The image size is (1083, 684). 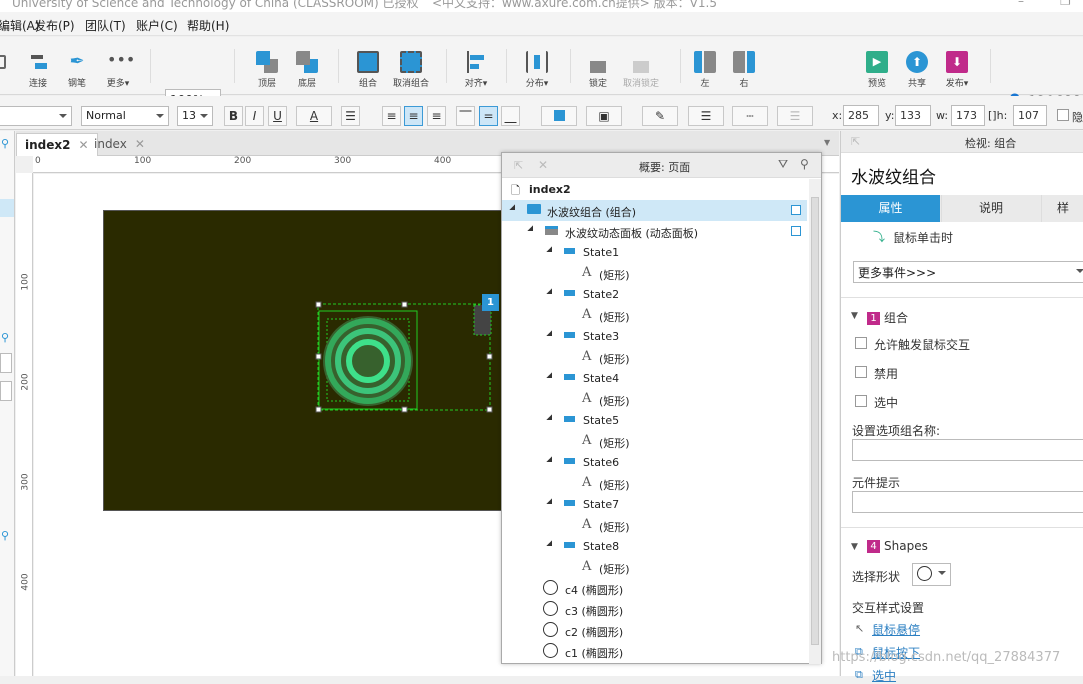 I want to click on menu-publish: 发布(P), so click(x=54, y=25).